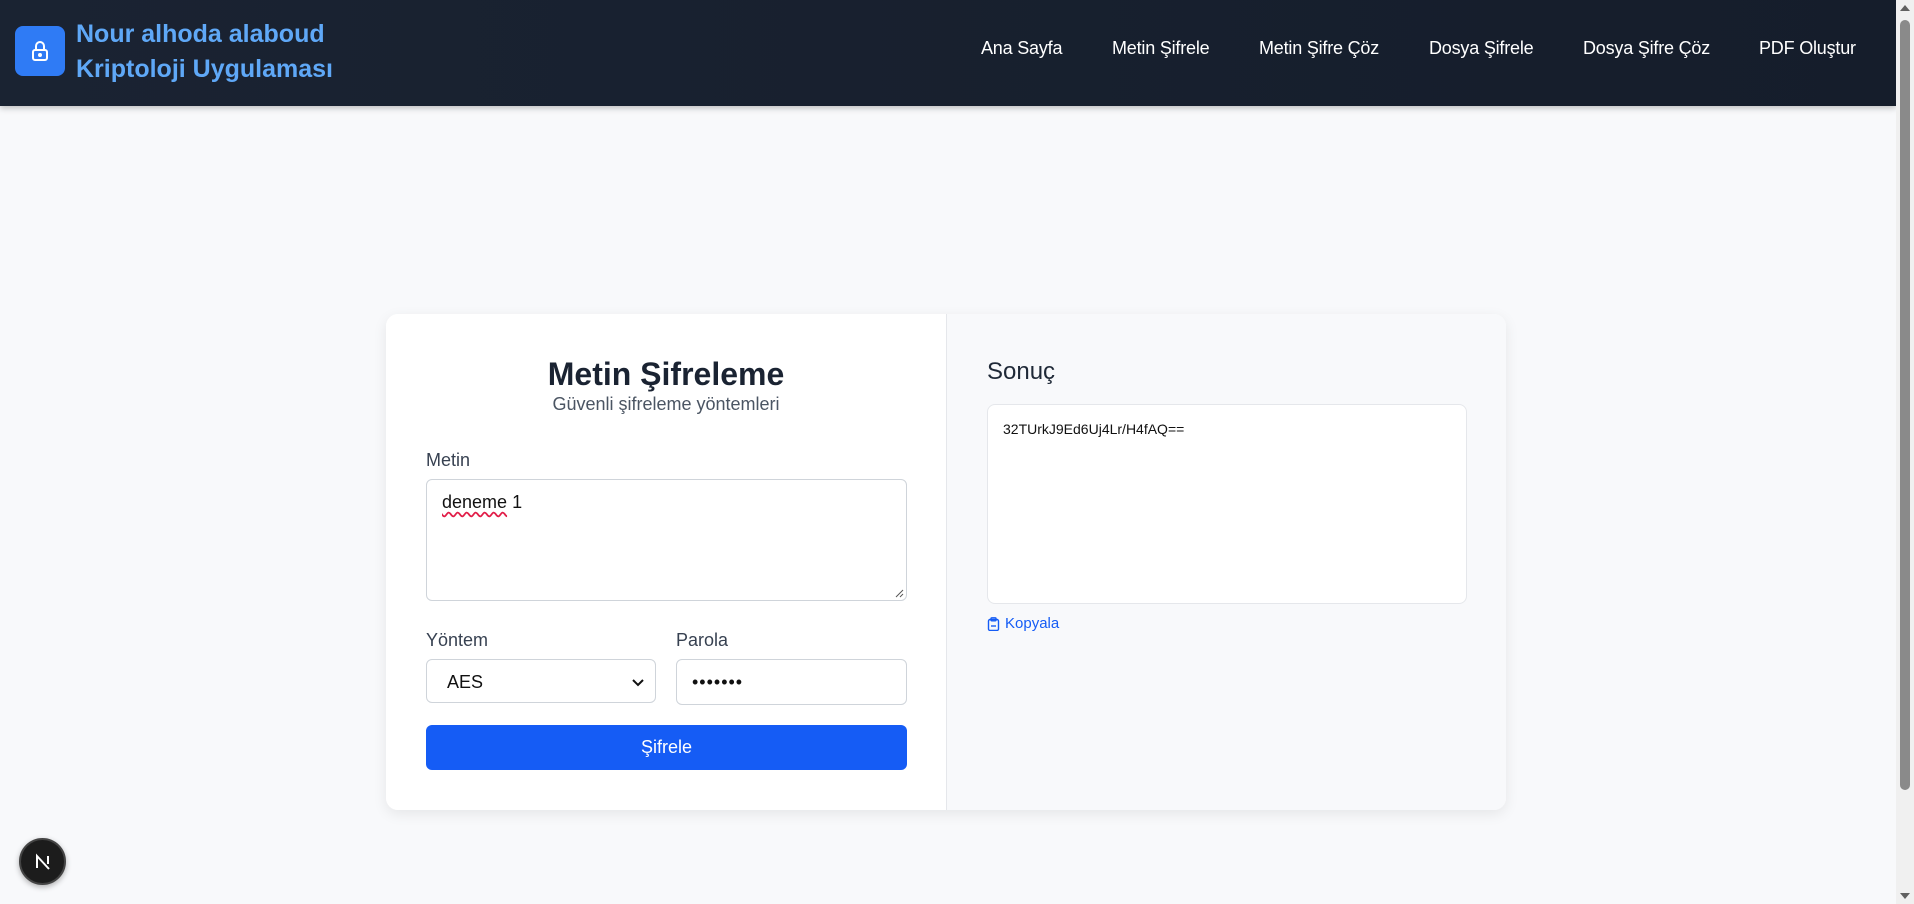  Describe the element at coordinates (1807, 48) in the screenshot. I see `nav-pdf-create: PDF Oluştur` at that location.